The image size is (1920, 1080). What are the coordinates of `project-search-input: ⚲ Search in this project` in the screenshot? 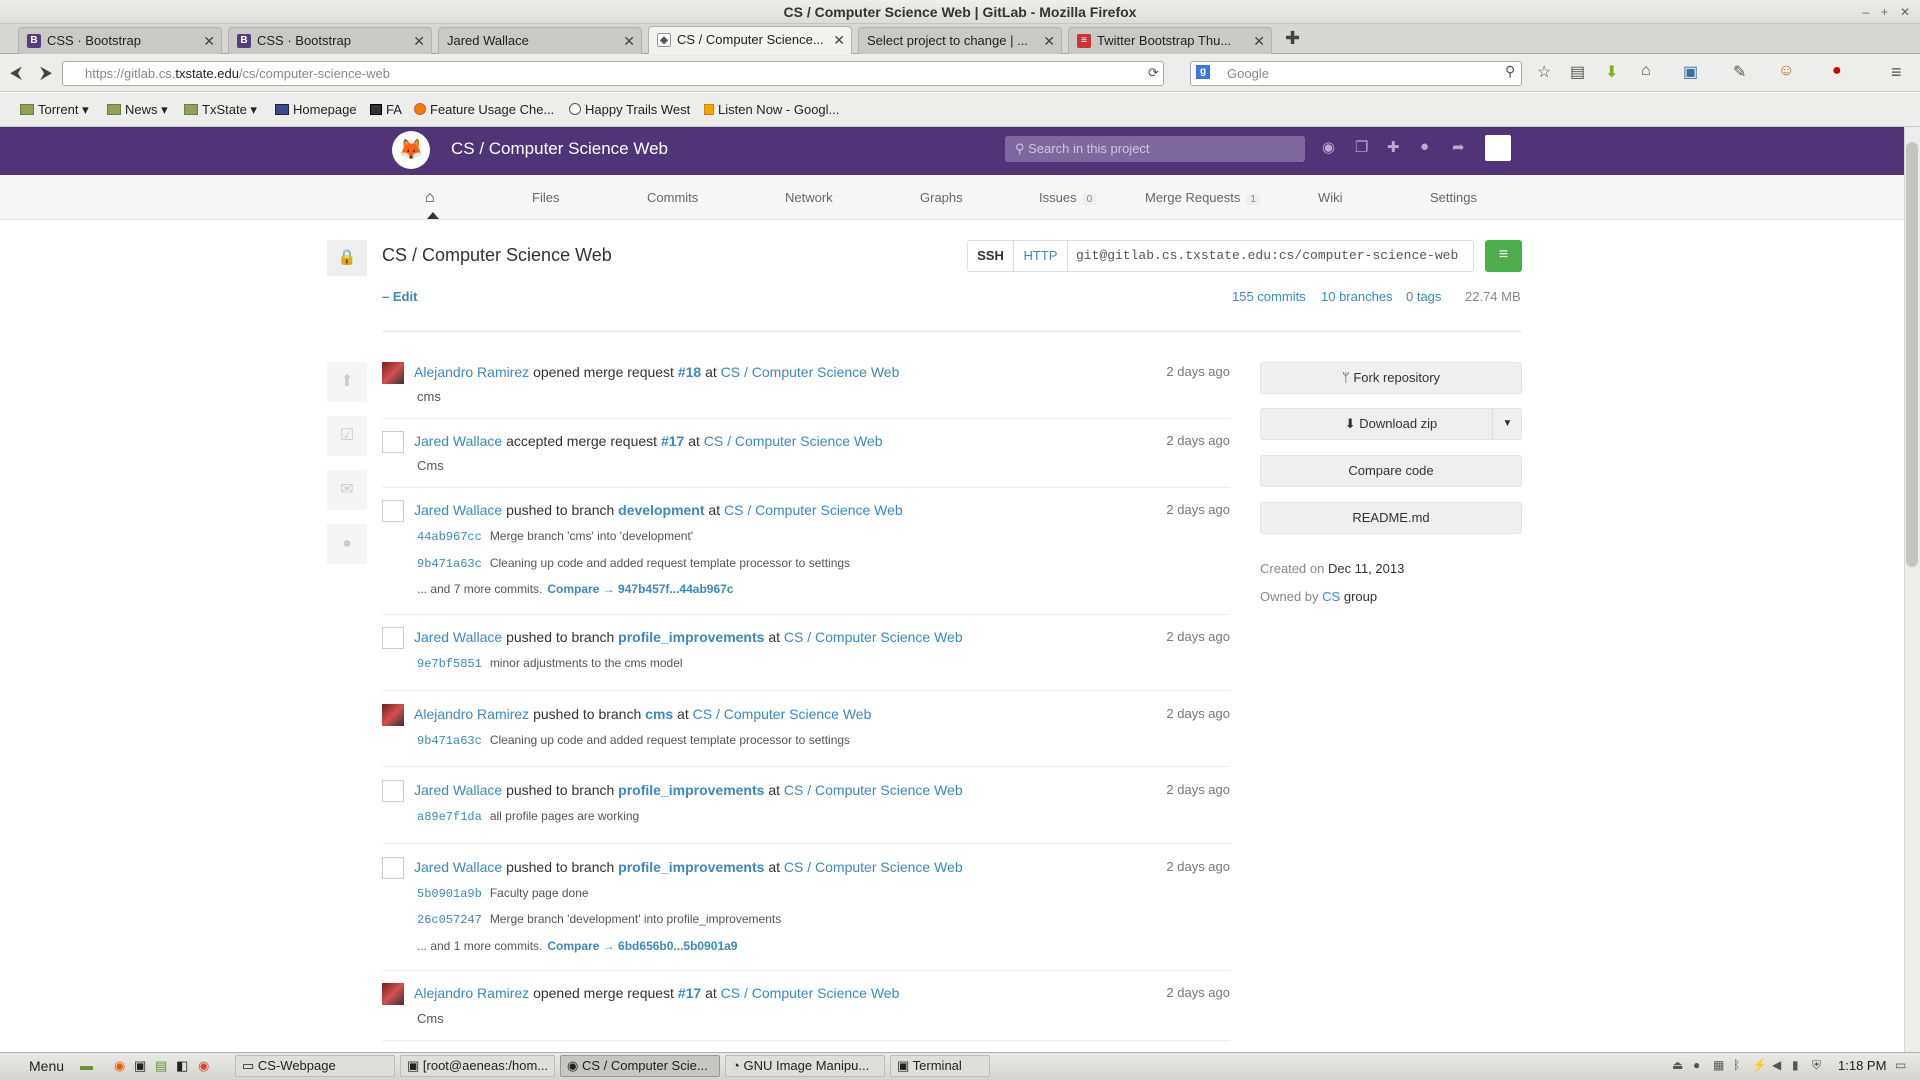 It's located at (1155, 149).